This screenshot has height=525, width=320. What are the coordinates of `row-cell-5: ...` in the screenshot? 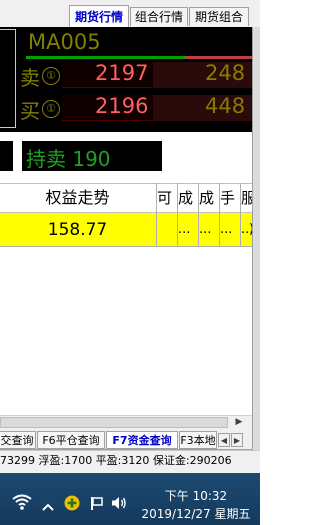 It's located at (230, 230).